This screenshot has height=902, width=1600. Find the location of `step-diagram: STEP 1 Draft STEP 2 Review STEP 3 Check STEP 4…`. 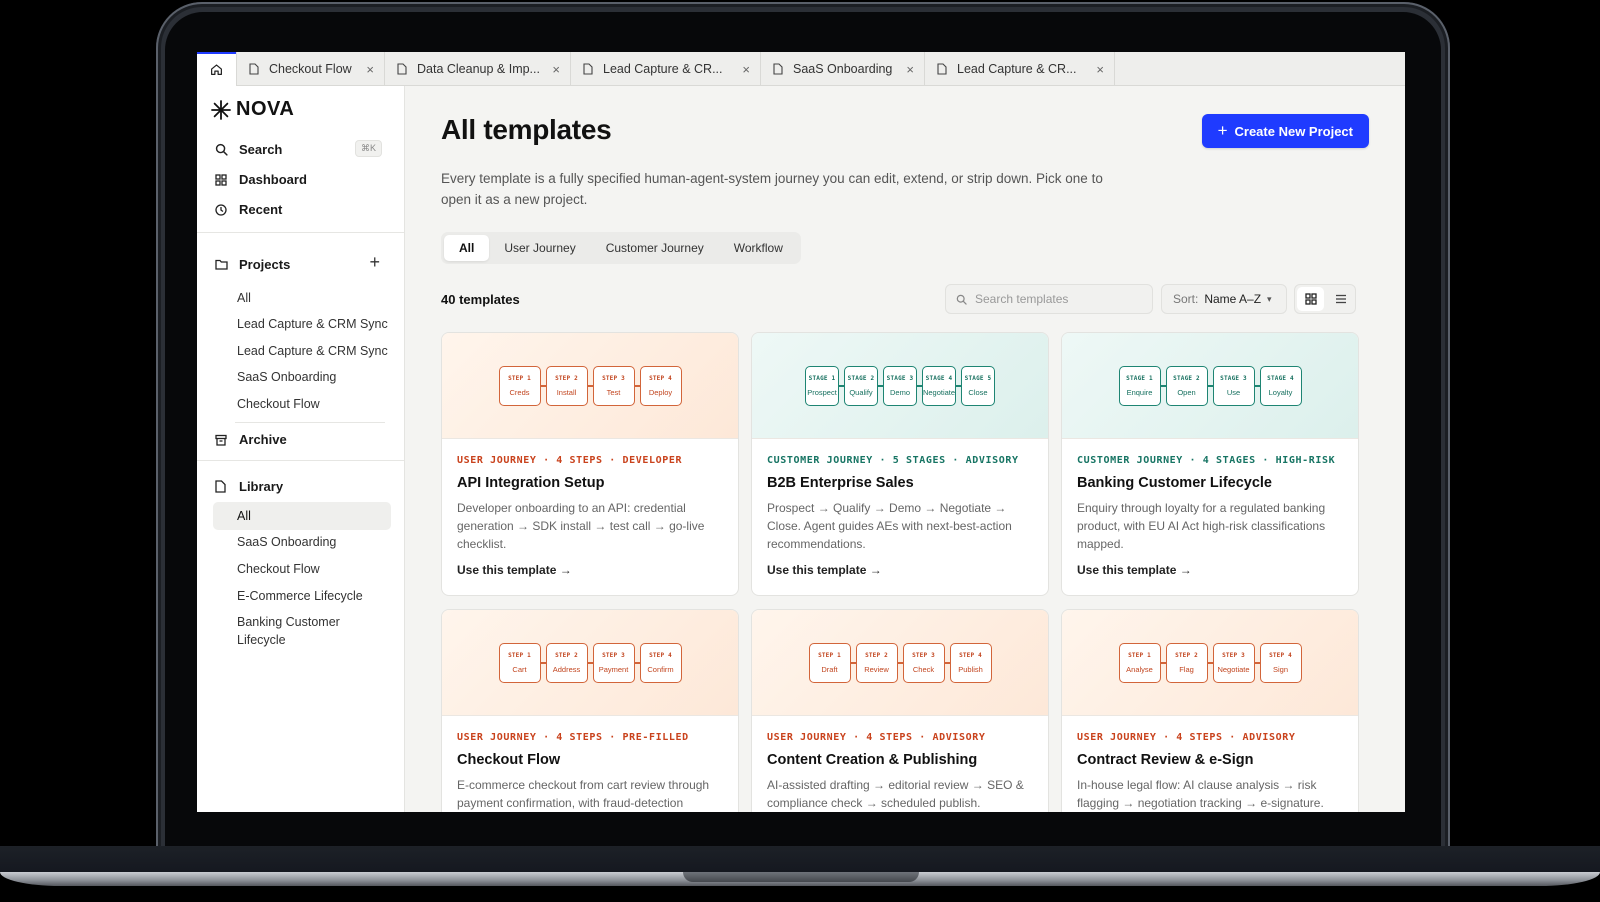

step-diagram: STEP 1 Draft STEP 2 Review STEP 3 Check STEP 4… is located at coordinates (900, 663).